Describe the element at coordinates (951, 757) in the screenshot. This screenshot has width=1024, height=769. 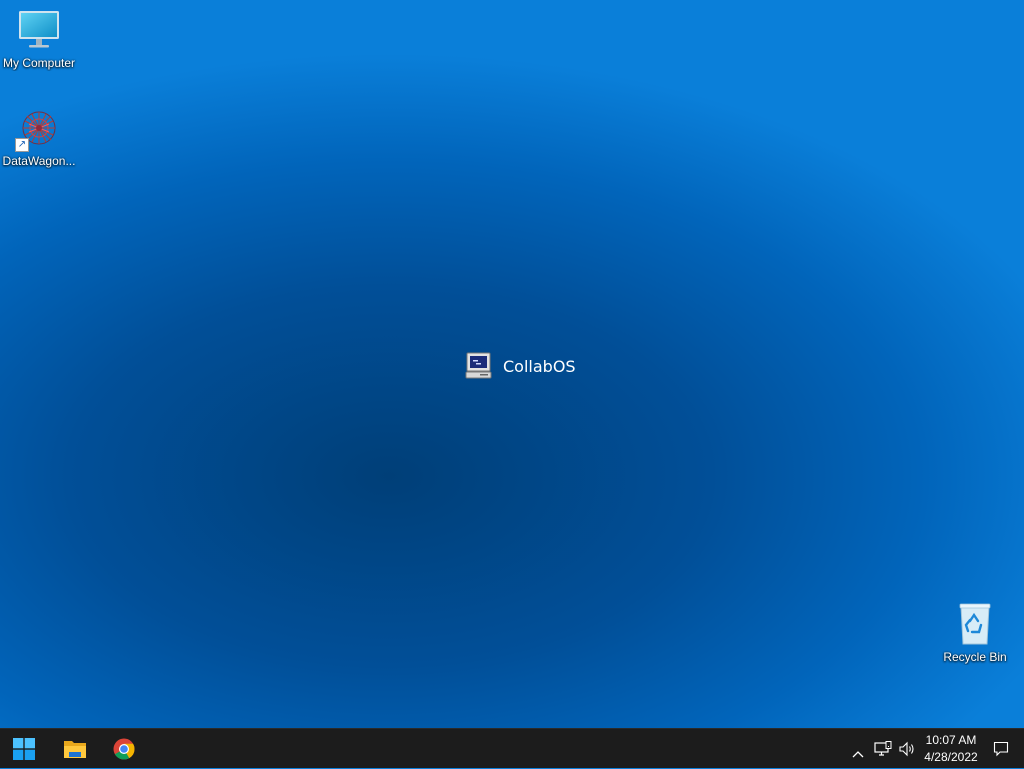
I see `clock-date: 4/28/2022` at that location.